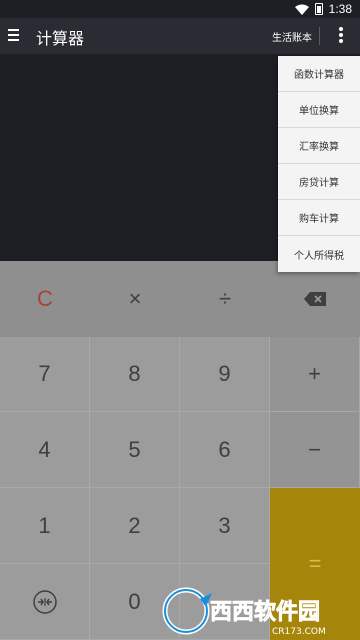  I want to click on menu-item-income-tax: 个人所得税, so click(319, 254).